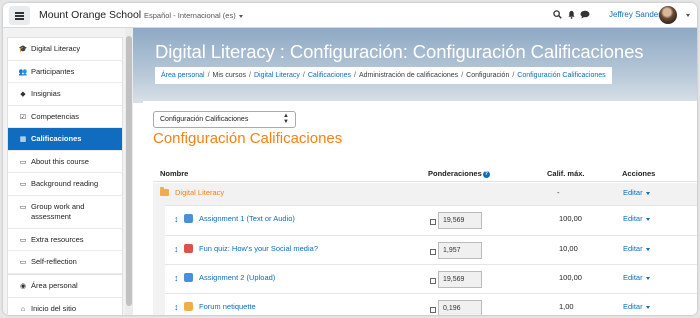 Image resolution: width=700 pixels, height=318 pixels. What do you see at coordinates (668, 15) in the screenshot?
I see `avatar` at bounding box center [668, 15].